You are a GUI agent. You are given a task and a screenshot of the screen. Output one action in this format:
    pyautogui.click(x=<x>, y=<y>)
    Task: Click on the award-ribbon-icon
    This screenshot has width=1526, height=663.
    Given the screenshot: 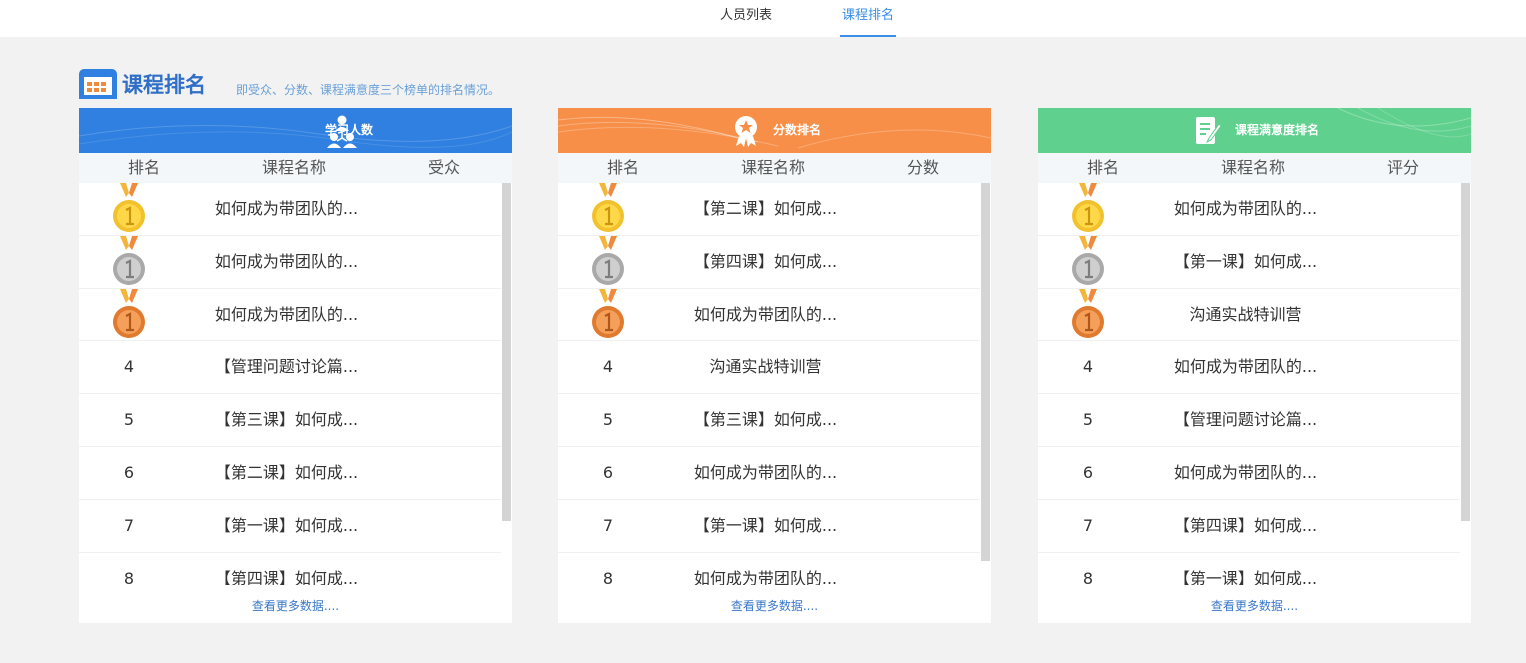 What is the action you would take?
    pyautogui.click(x=746, y=131)
    